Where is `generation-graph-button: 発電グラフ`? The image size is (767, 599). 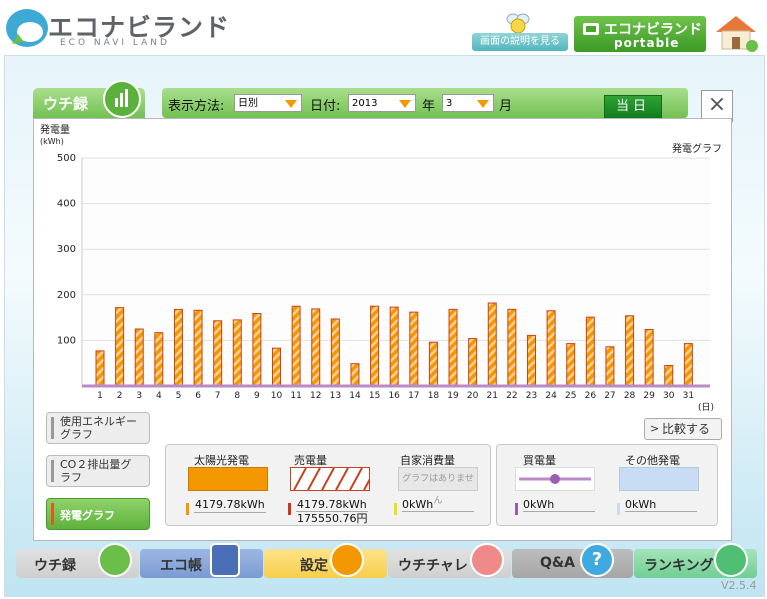
generation-graph-button: 発電グラフ is located at coordinates (98, 514).